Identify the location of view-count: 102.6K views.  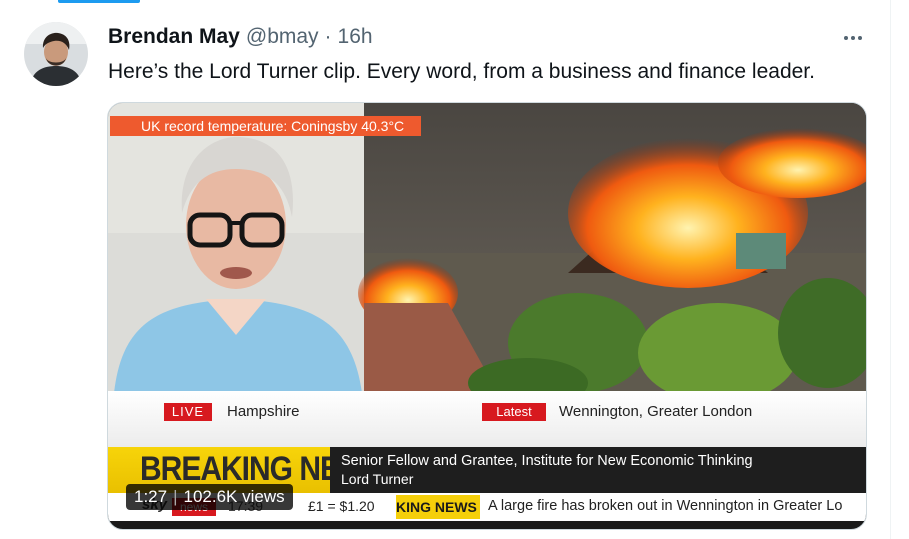
(234, 496).